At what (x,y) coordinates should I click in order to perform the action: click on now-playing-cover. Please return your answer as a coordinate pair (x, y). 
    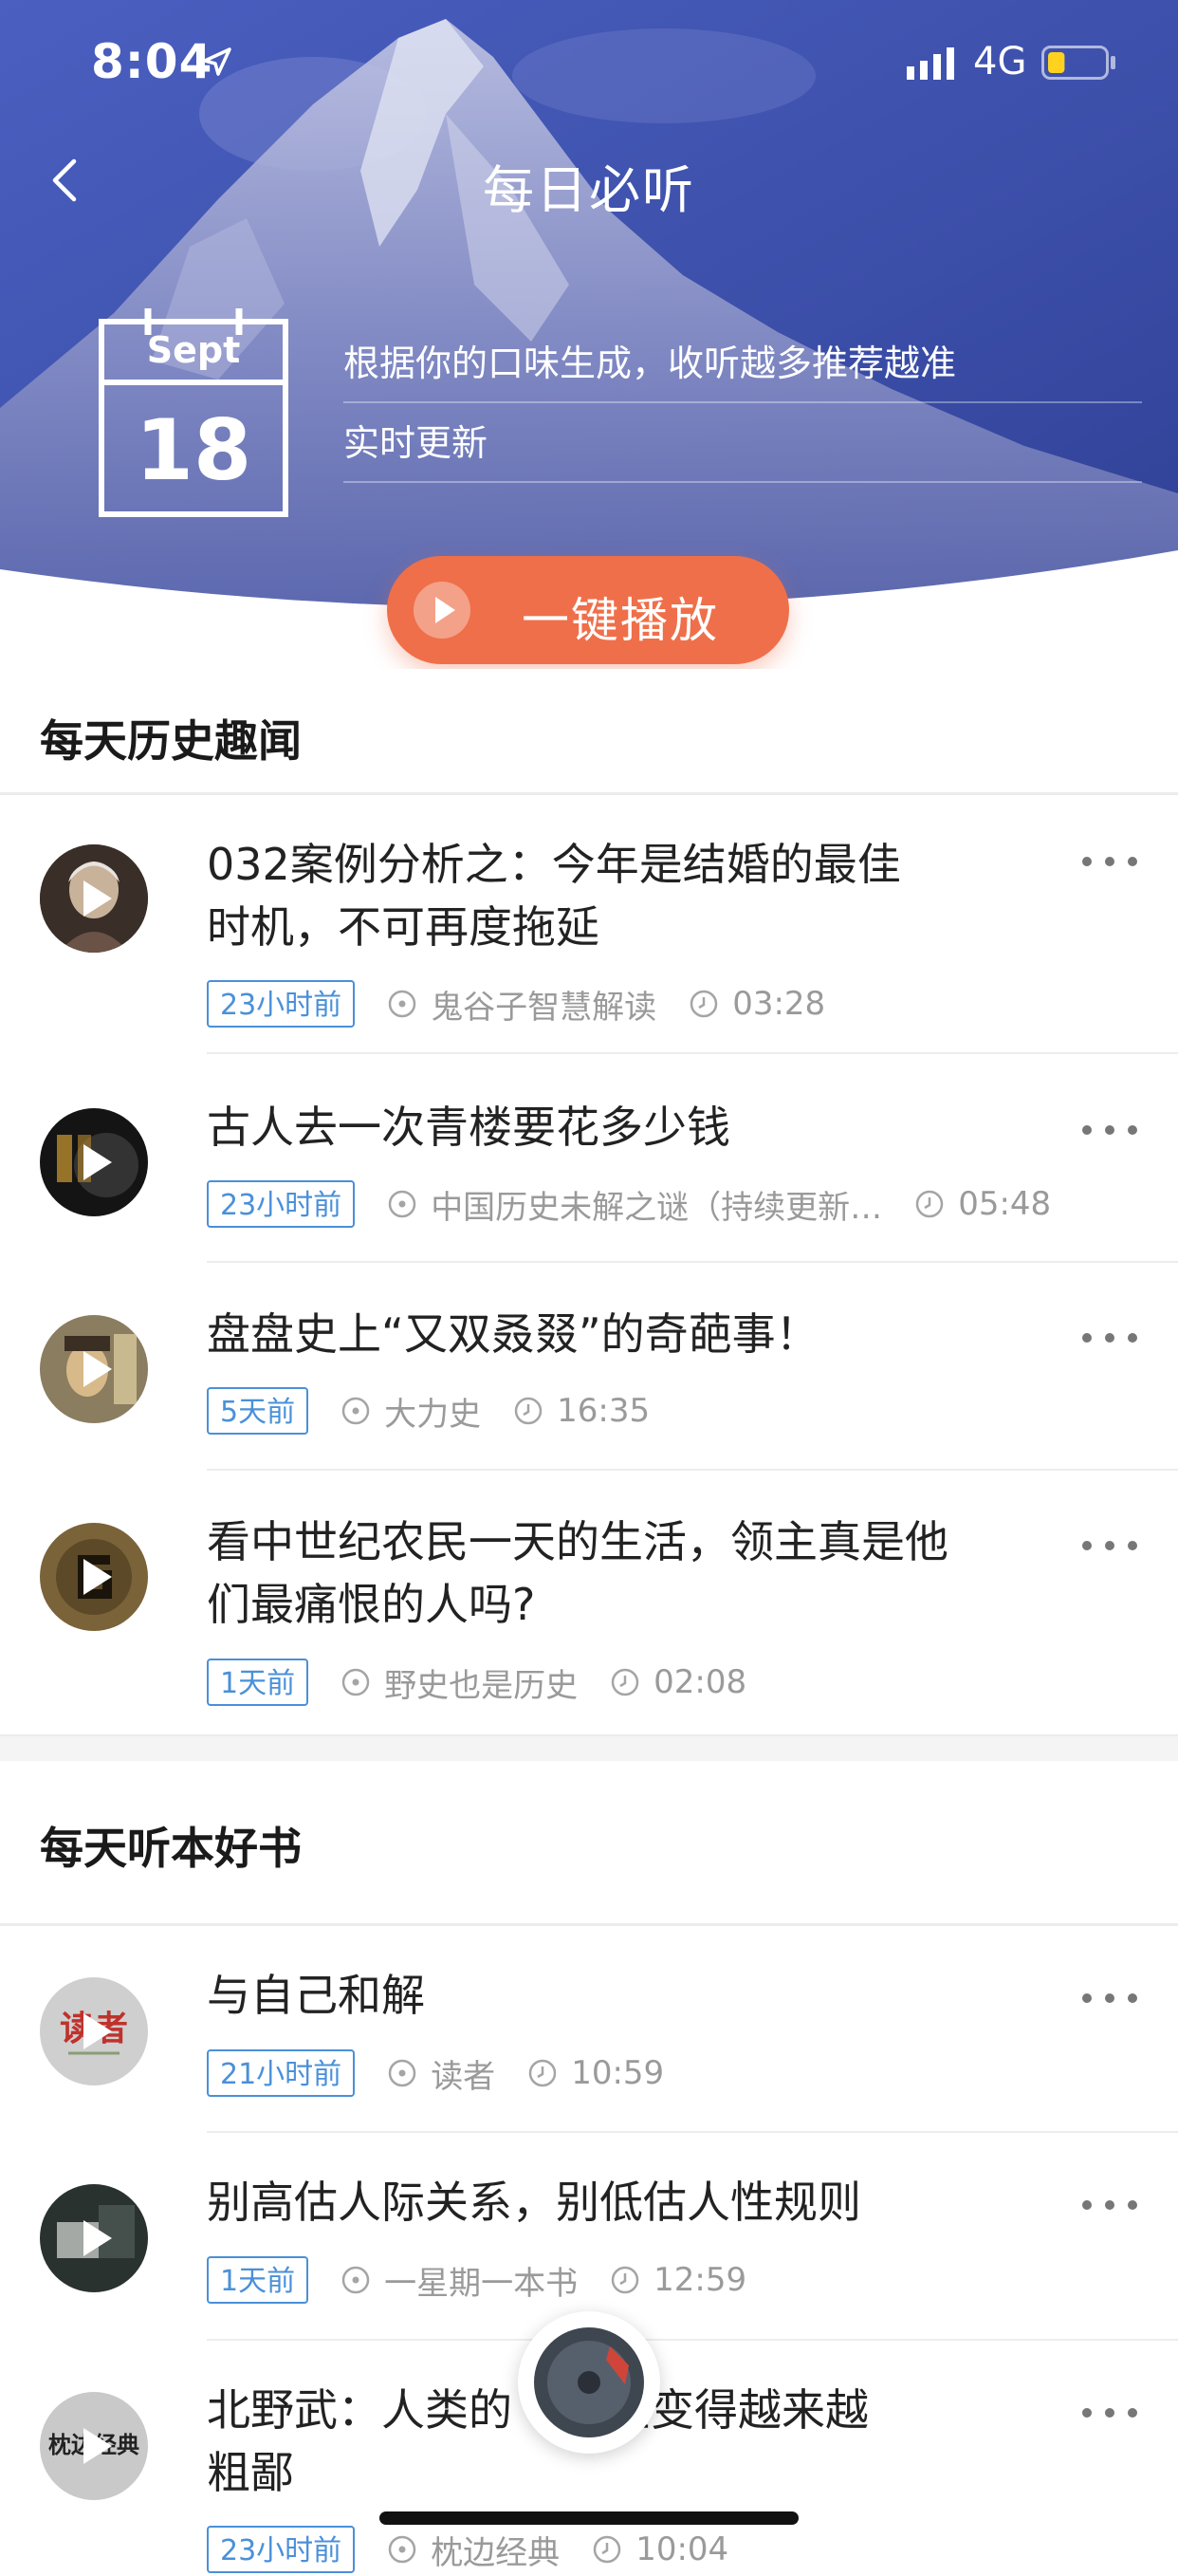
    Looking at the image, I should click on (589, 2382).